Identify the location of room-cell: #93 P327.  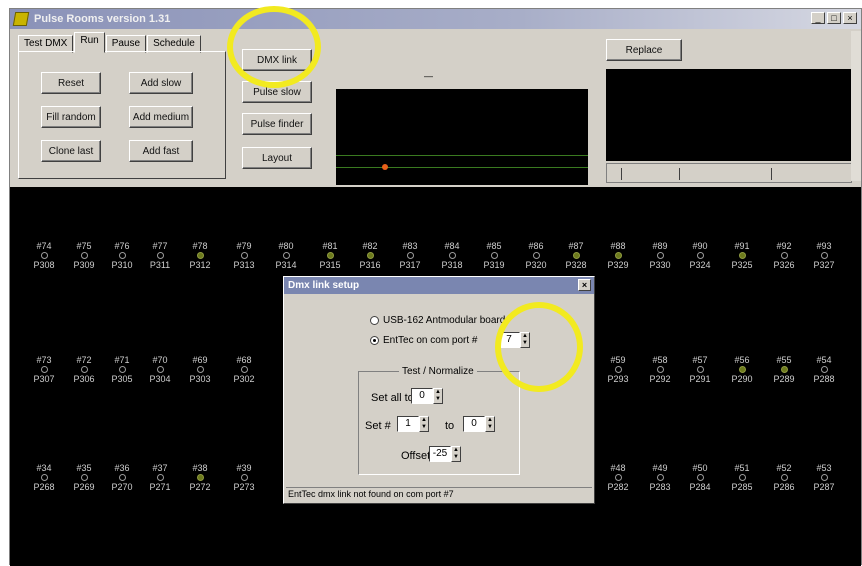
(824, 255).